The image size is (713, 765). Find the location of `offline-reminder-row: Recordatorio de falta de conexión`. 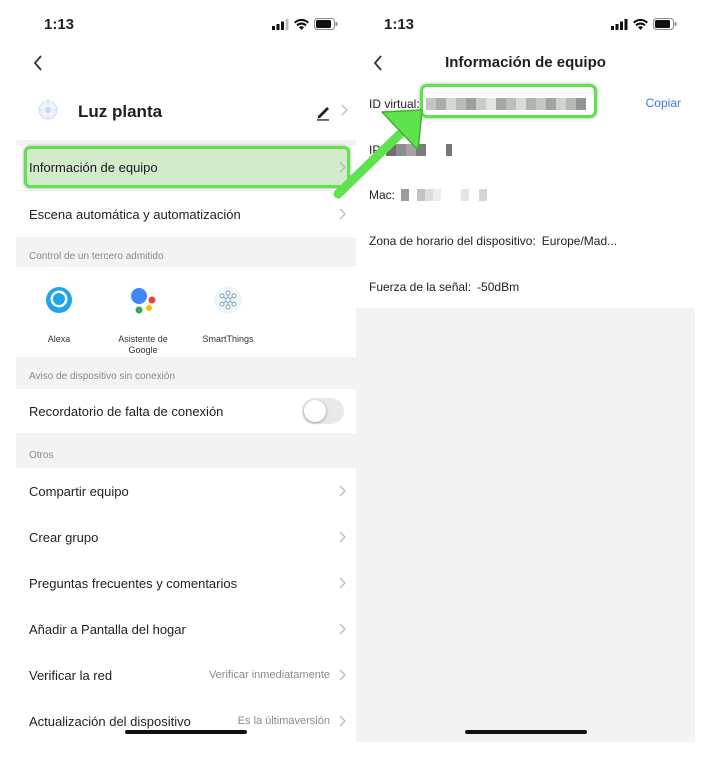

offline-reminder-row: Recordatorio de falta de conexión is located at coordinates (186, 411).